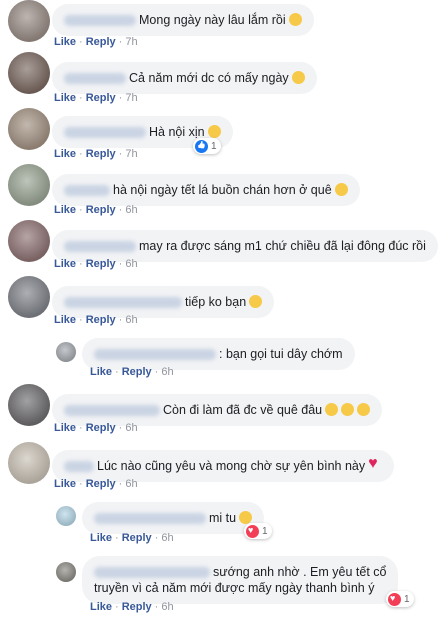 The height and width of the screenshot is (620, 442). I want to click on rofl-emoji-icon, so click(295, 19).